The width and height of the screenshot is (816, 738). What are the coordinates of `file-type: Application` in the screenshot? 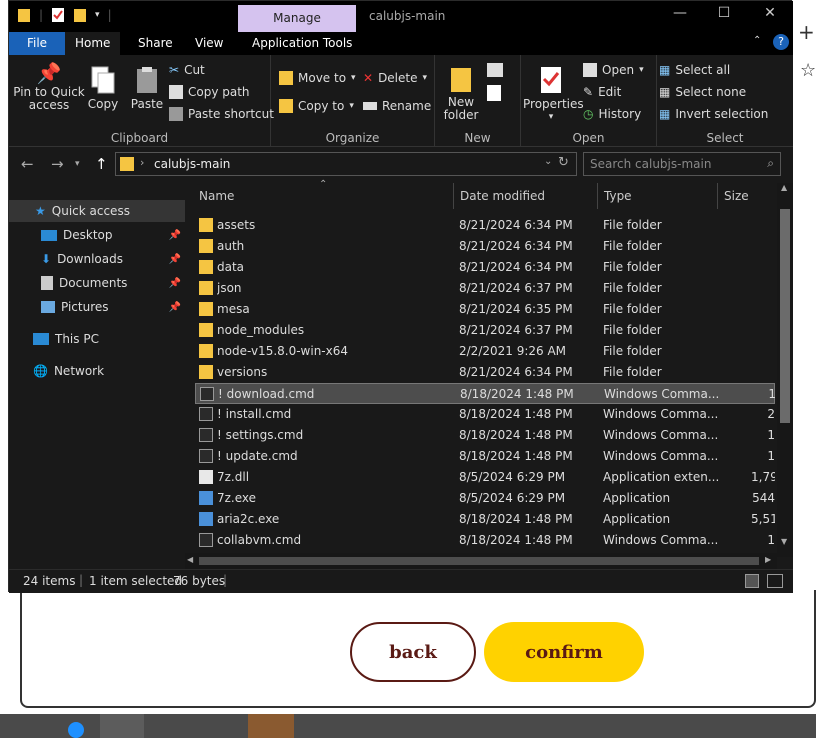 It's located at (637, 519).